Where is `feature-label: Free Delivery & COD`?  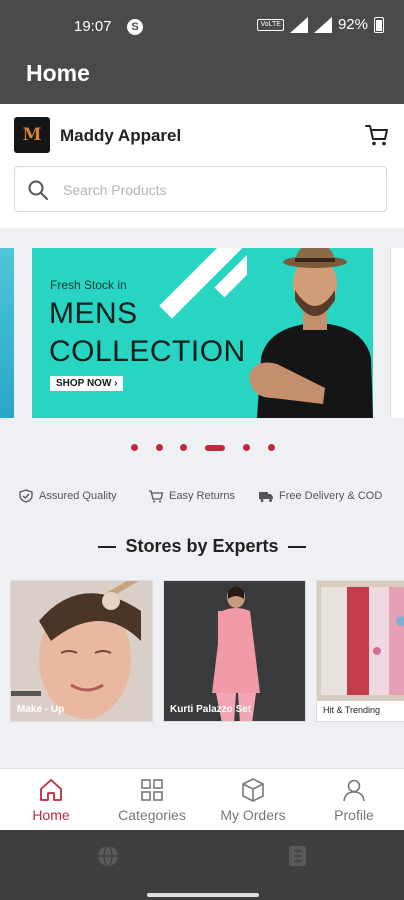 feature-label: Free Delivery & COD is located at coordinates (331, 496).